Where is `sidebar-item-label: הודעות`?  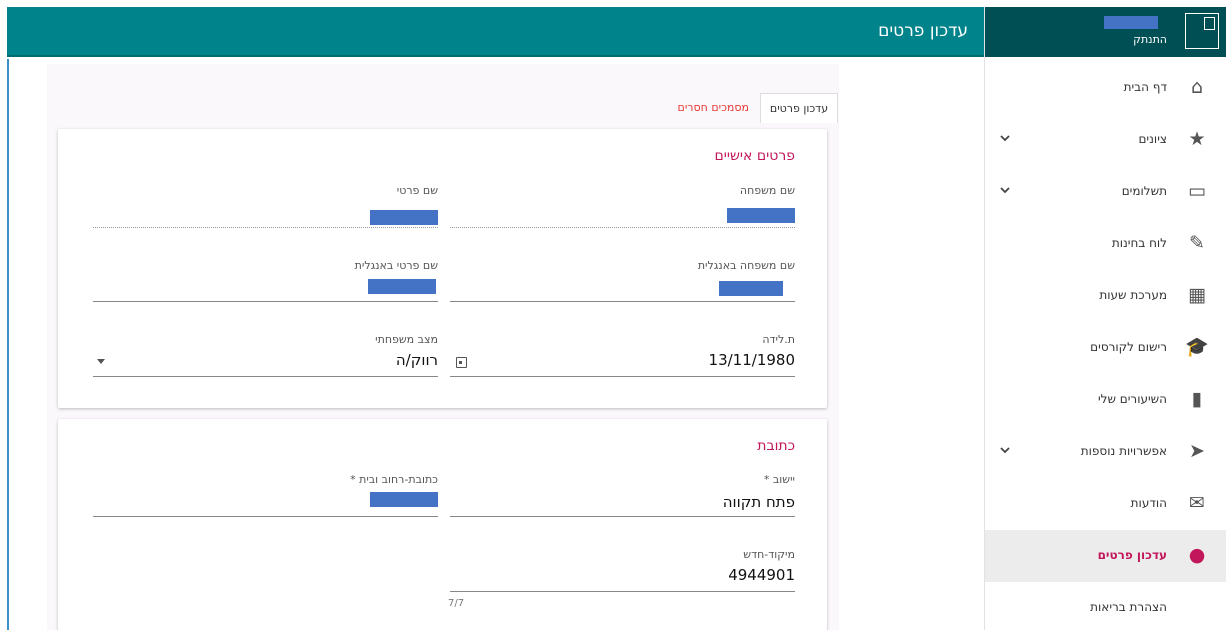 sidebar-item-label: הודעות is located at coordinates (1148, 503).